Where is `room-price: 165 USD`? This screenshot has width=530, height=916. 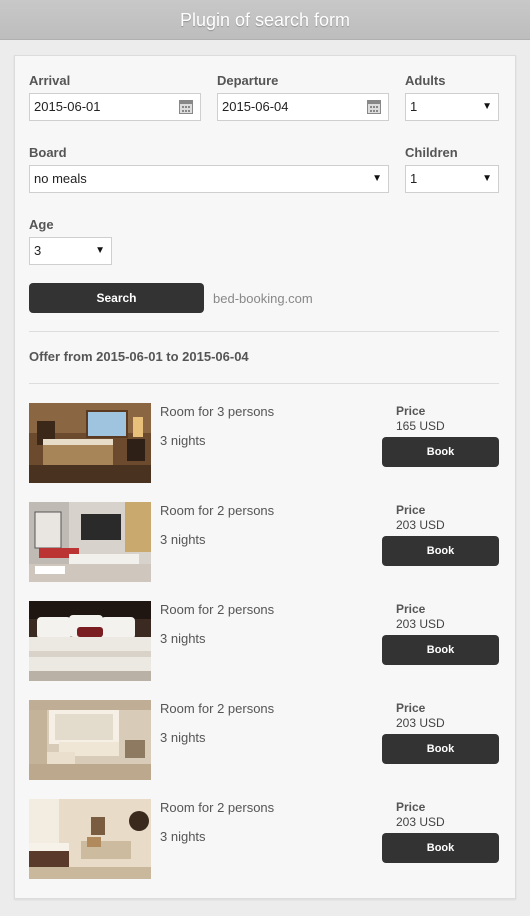 room-price: 165 USD is located at coordinates (420, 426).